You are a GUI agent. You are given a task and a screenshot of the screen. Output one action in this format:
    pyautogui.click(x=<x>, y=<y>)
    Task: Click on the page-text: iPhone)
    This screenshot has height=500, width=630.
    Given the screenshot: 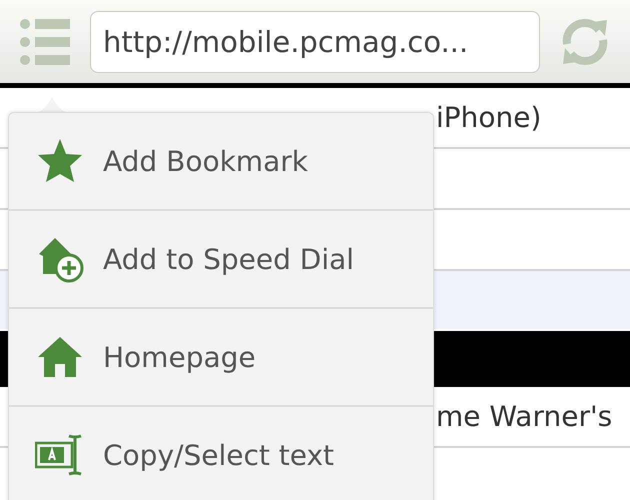 What is the action you would take?
    pyautogui.click(x=489, y=117)
    